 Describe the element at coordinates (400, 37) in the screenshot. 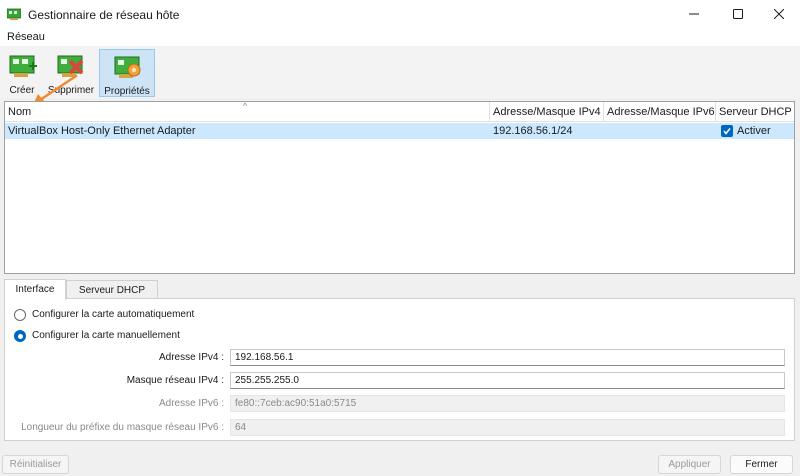

I see `menu-bar: Réseau` at that location.